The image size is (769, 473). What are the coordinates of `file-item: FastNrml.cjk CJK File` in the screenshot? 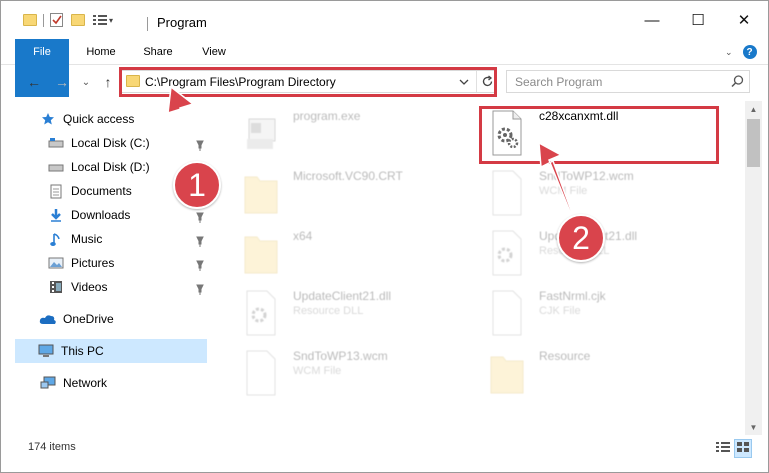 It's located at (594, 314).